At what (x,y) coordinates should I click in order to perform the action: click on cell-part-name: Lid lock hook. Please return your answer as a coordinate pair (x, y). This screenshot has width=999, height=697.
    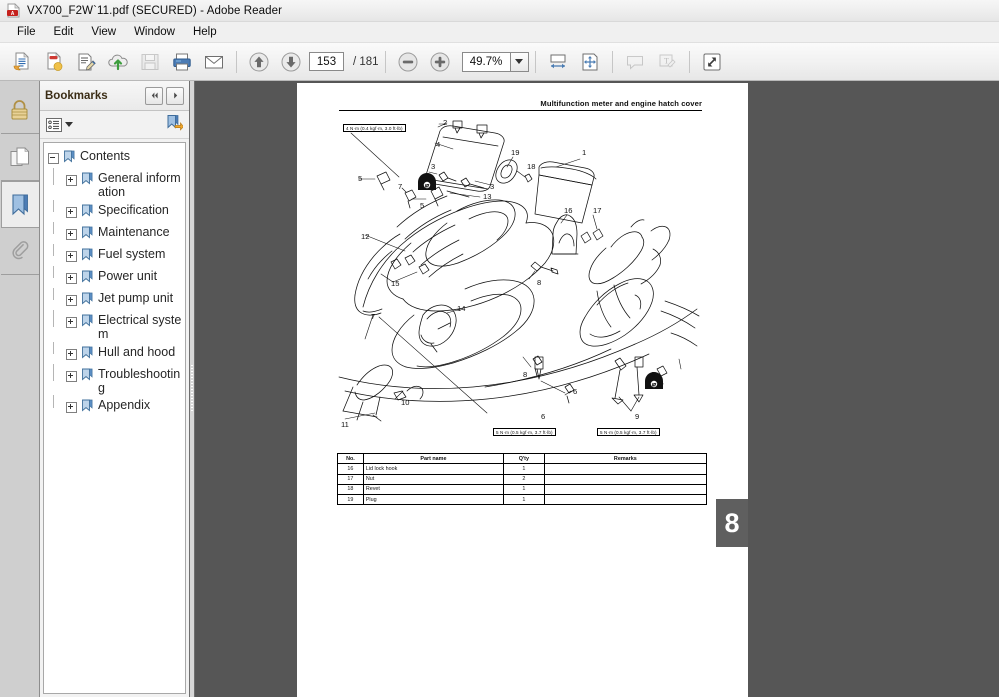
    Looking at the image, I should click on (433, 469).